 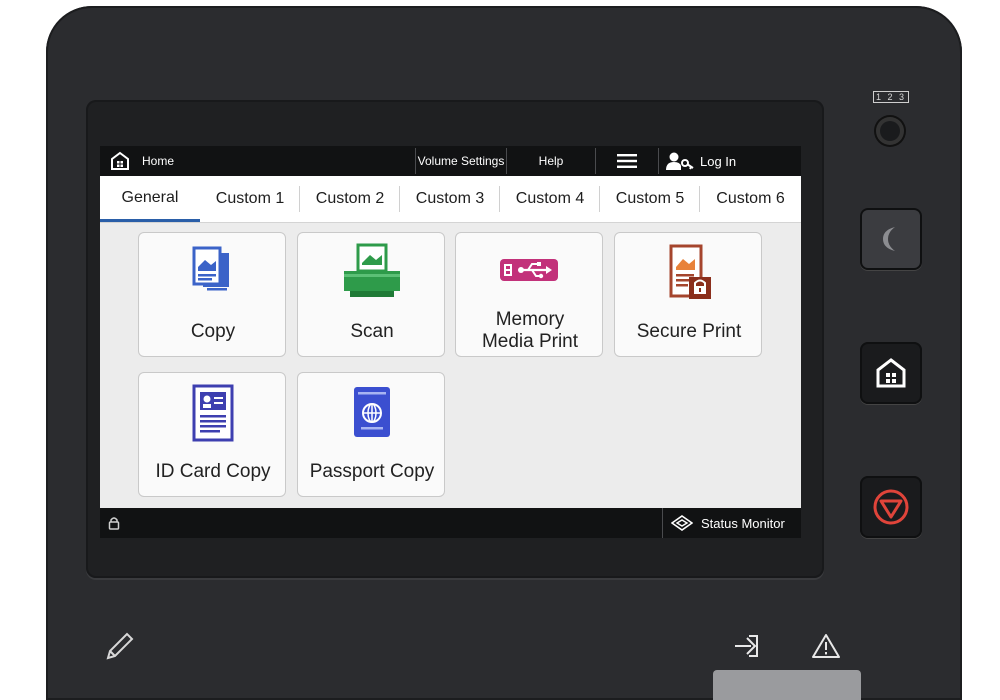 I want to click on energy-saver-button, so click(x=891, y=239).